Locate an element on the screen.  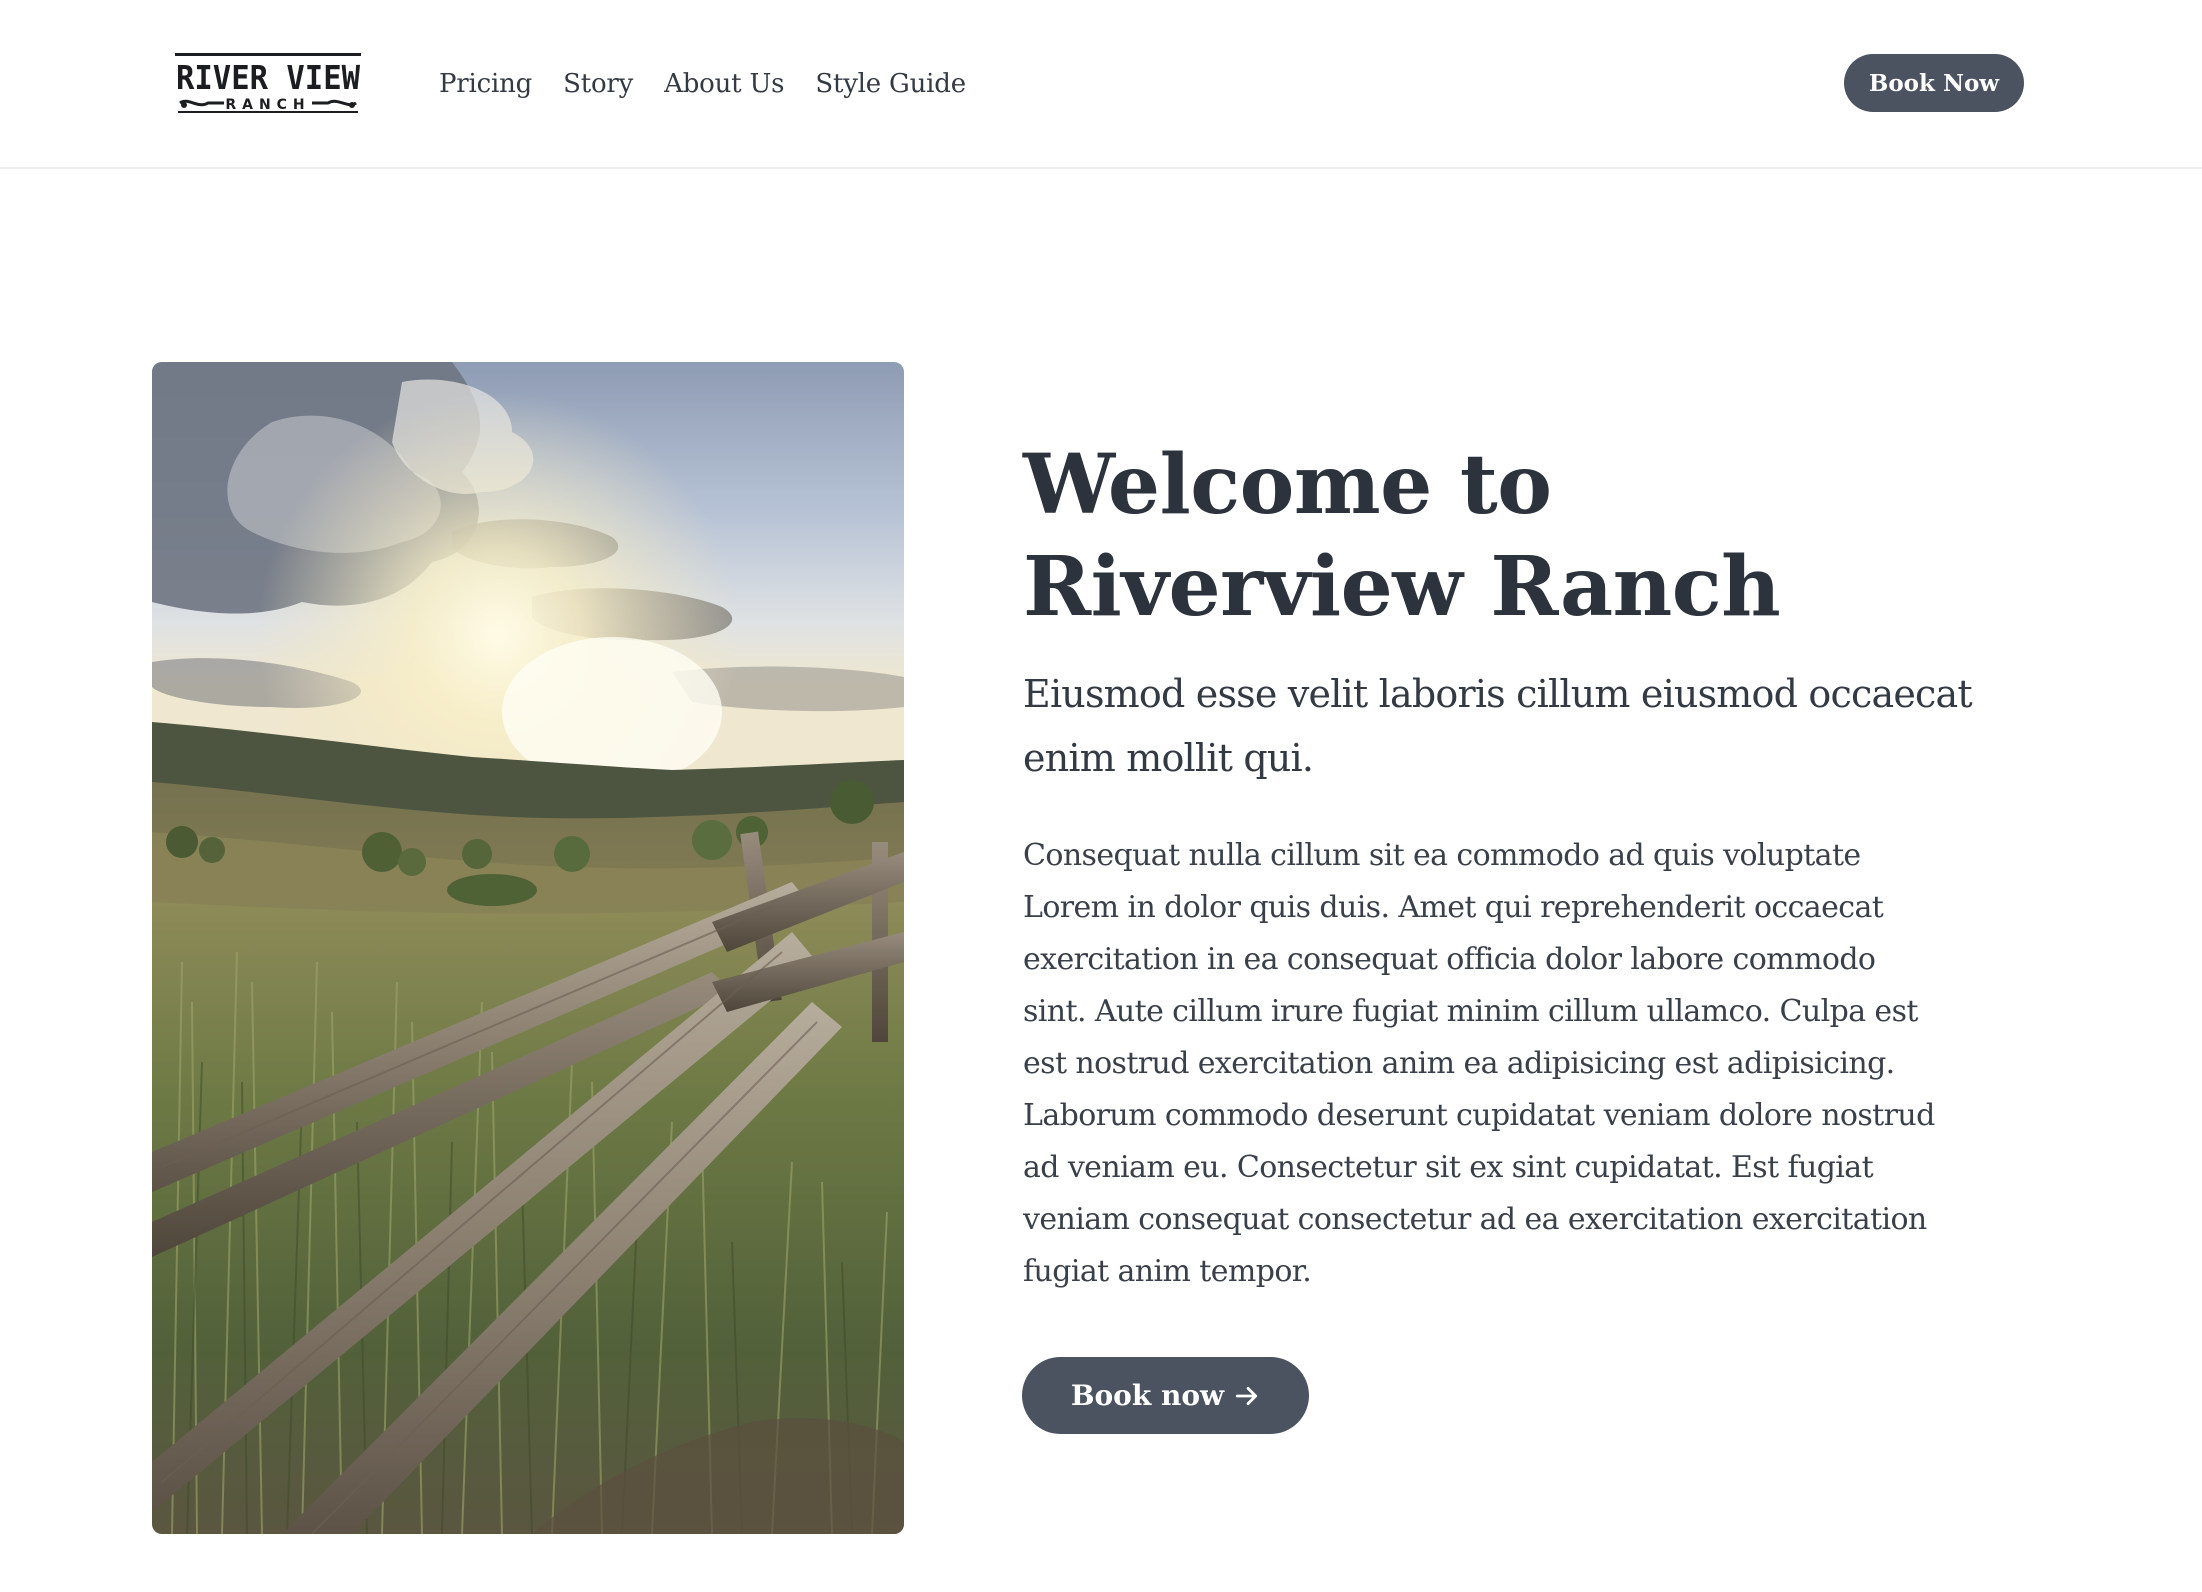
logo: RIVER VIEW RANCH is located at coordinates (268, 83).